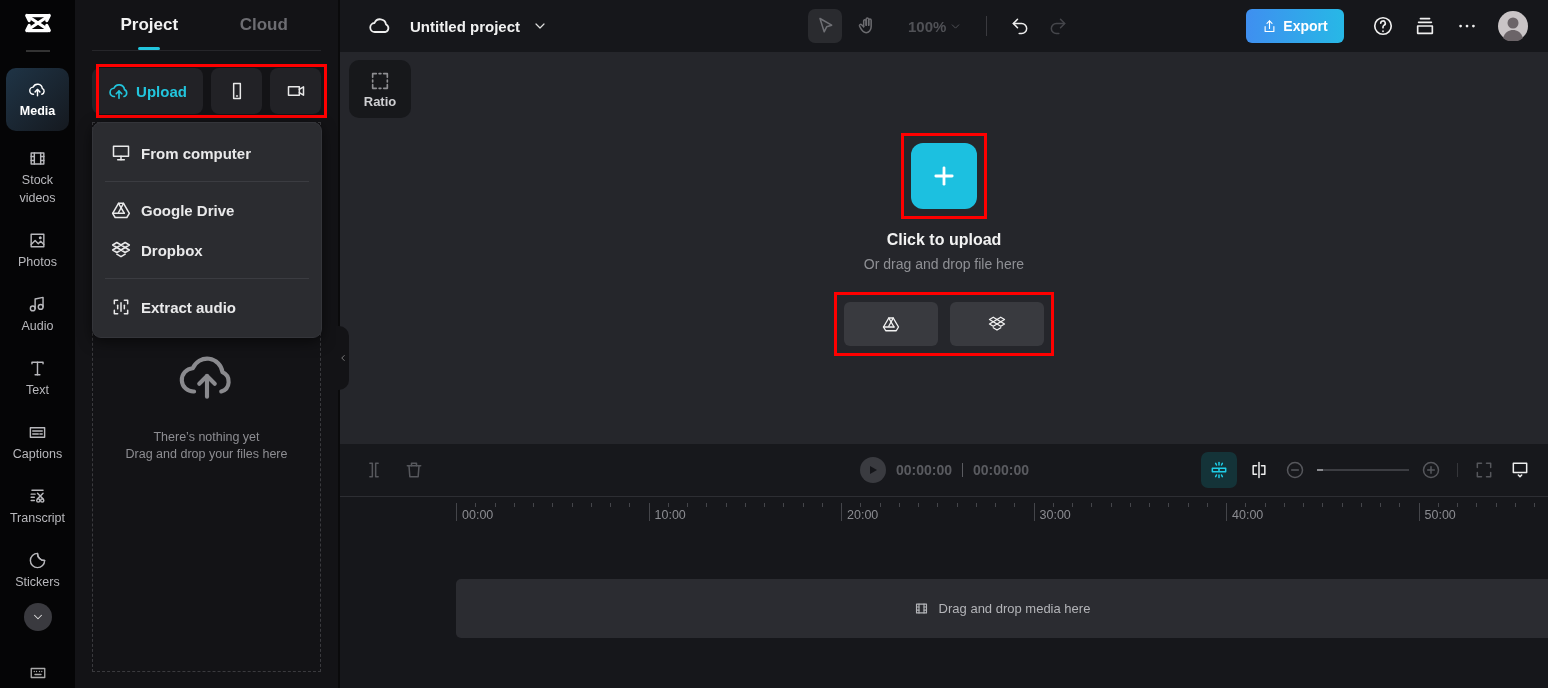  What do you see at coordinates (196, 153) in the screenshot?
I see `menu-label: From computer` at bounding box center [196, 153].